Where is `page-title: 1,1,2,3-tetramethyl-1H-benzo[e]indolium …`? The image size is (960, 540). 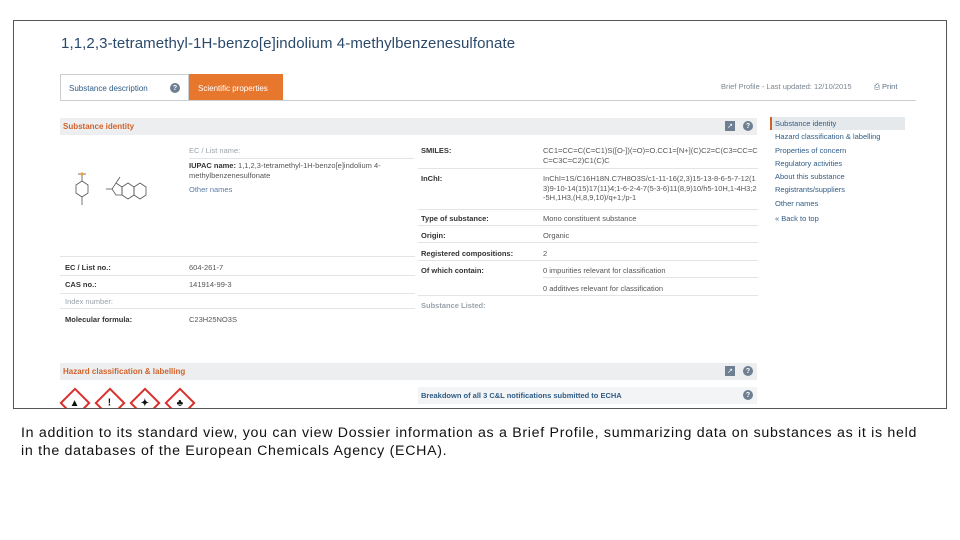 page-title: 1,1,2,3-tetramethyl-1H-benzo[e]indolium … is located at coordinates (288, 43).